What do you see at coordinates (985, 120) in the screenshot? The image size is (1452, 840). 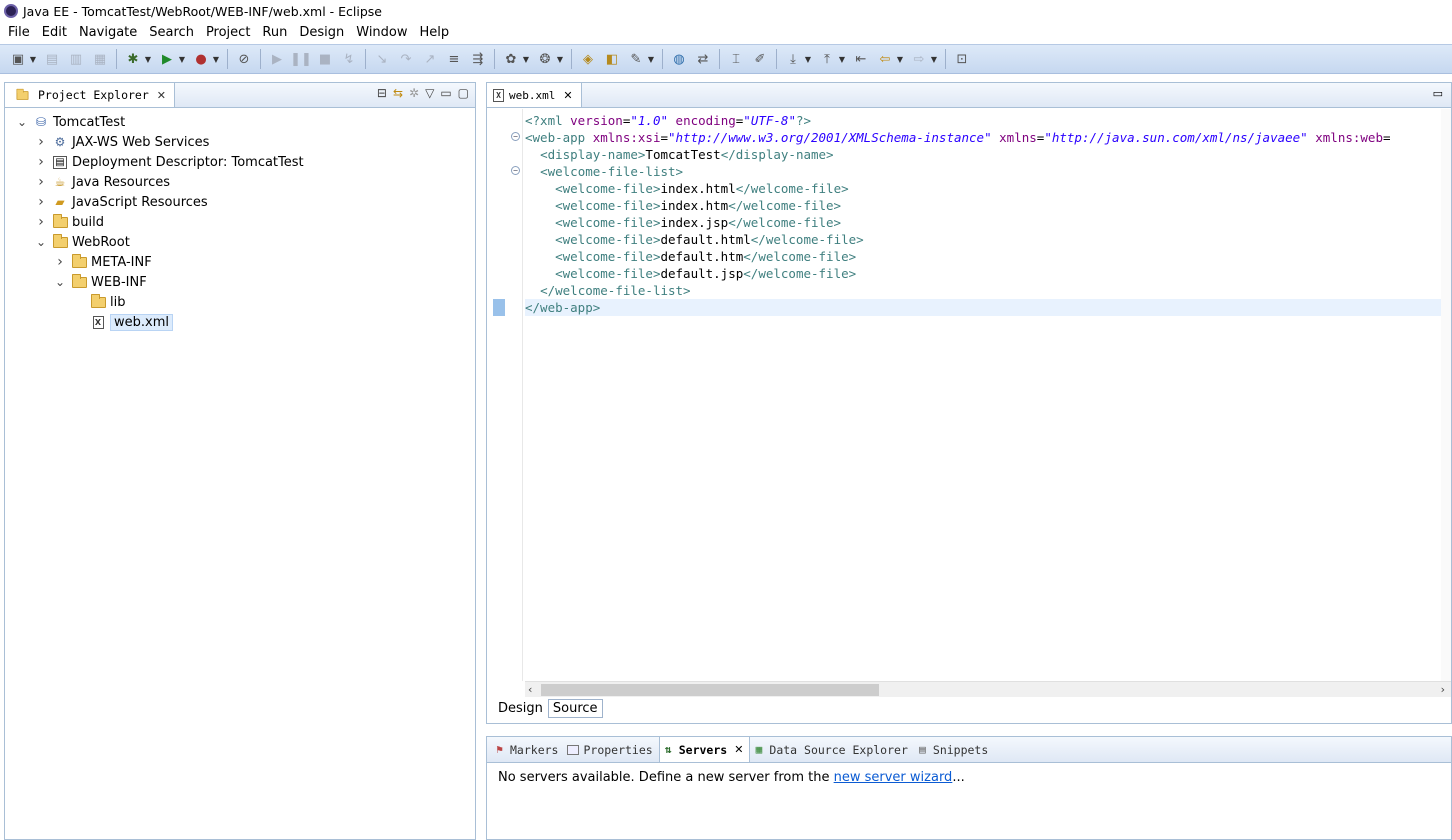 I see `code-line: <?xml version="1.0" encoding="UTF-8"?>` at bounding box center [985, 120].